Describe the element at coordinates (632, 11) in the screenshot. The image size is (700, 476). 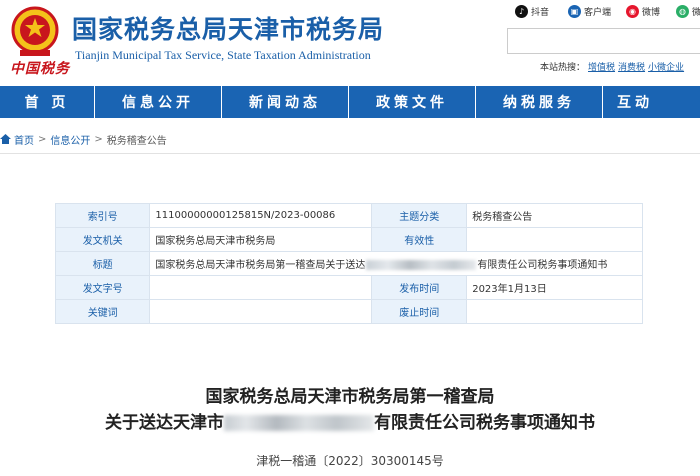
I see `weibo-icon: ◉` at that location.